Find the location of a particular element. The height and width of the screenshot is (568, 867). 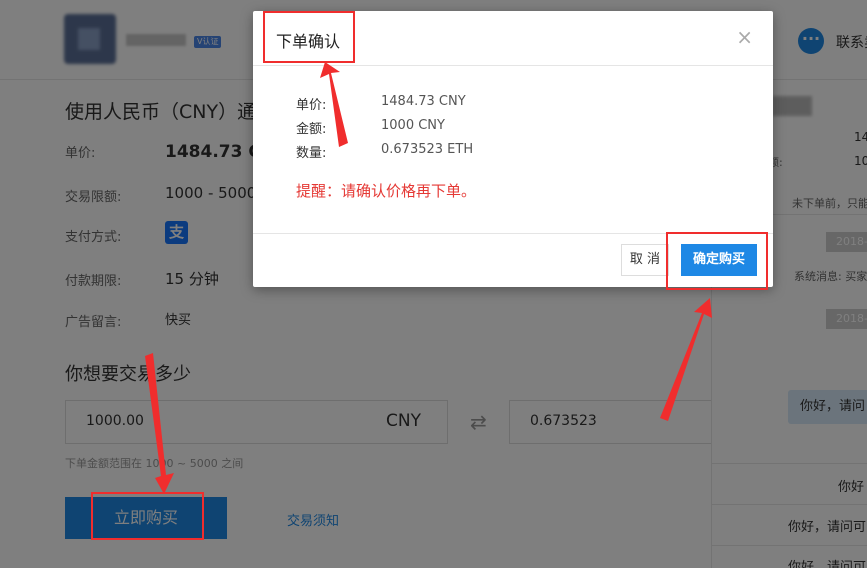

arrow-to-title is located at coordinates (334, 104).